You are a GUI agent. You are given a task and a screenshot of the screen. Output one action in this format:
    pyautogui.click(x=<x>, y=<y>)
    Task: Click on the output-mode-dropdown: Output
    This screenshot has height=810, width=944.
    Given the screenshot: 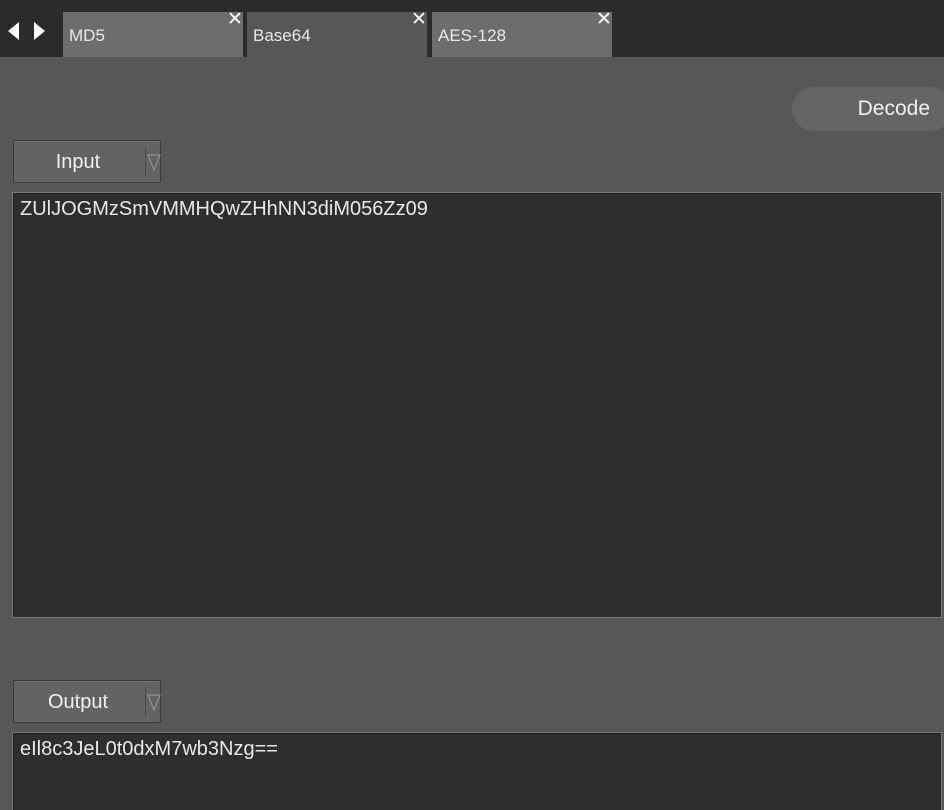 What is the action you would take?
    pyautogui.click(x=87, y=701)
    